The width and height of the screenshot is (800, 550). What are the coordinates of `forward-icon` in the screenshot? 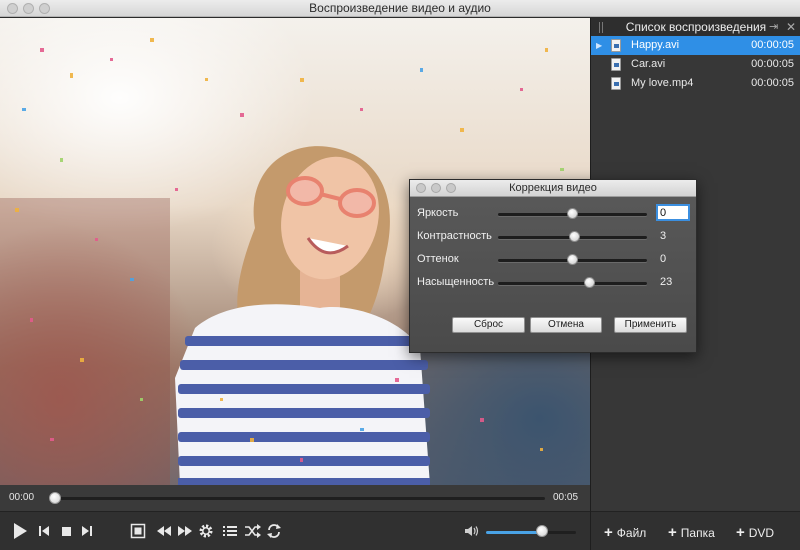 It's located at (185, 531).